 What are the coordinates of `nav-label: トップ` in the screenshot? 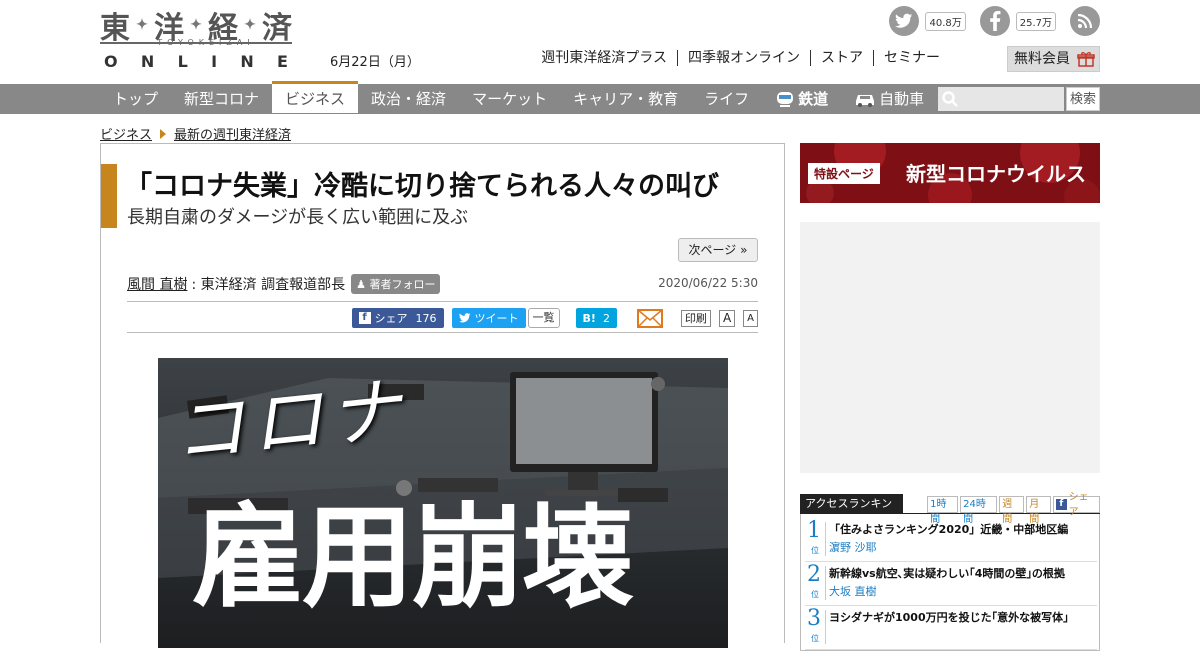 It's located at (136, 99).